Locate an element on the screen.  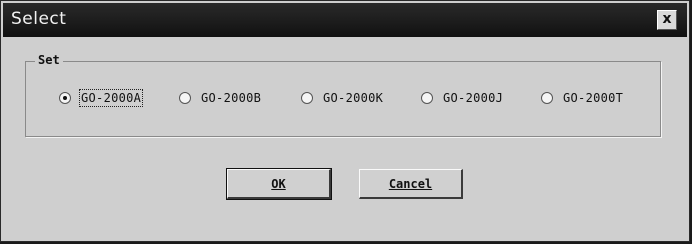
set-groupbox-legend: Set is located at coordinates (49, 60).